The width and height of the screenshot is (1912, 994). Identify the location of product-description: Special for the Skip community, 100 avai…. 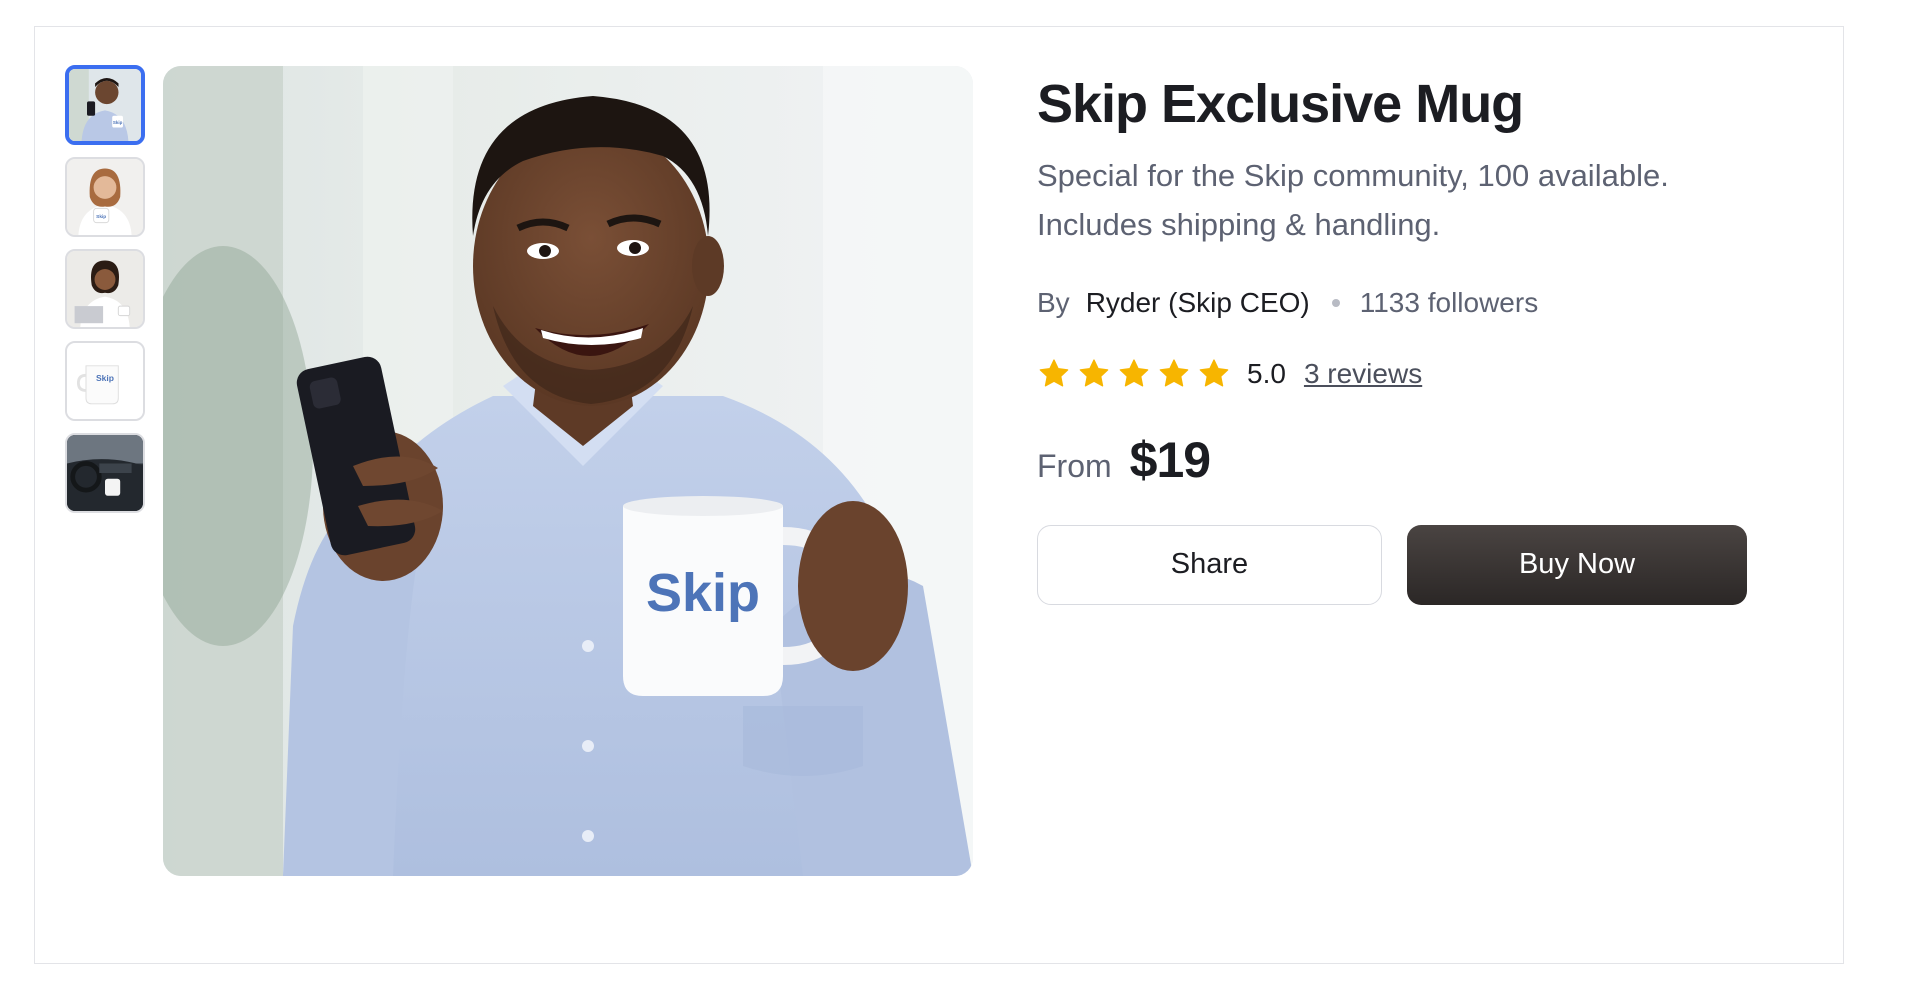
(1353, 199).